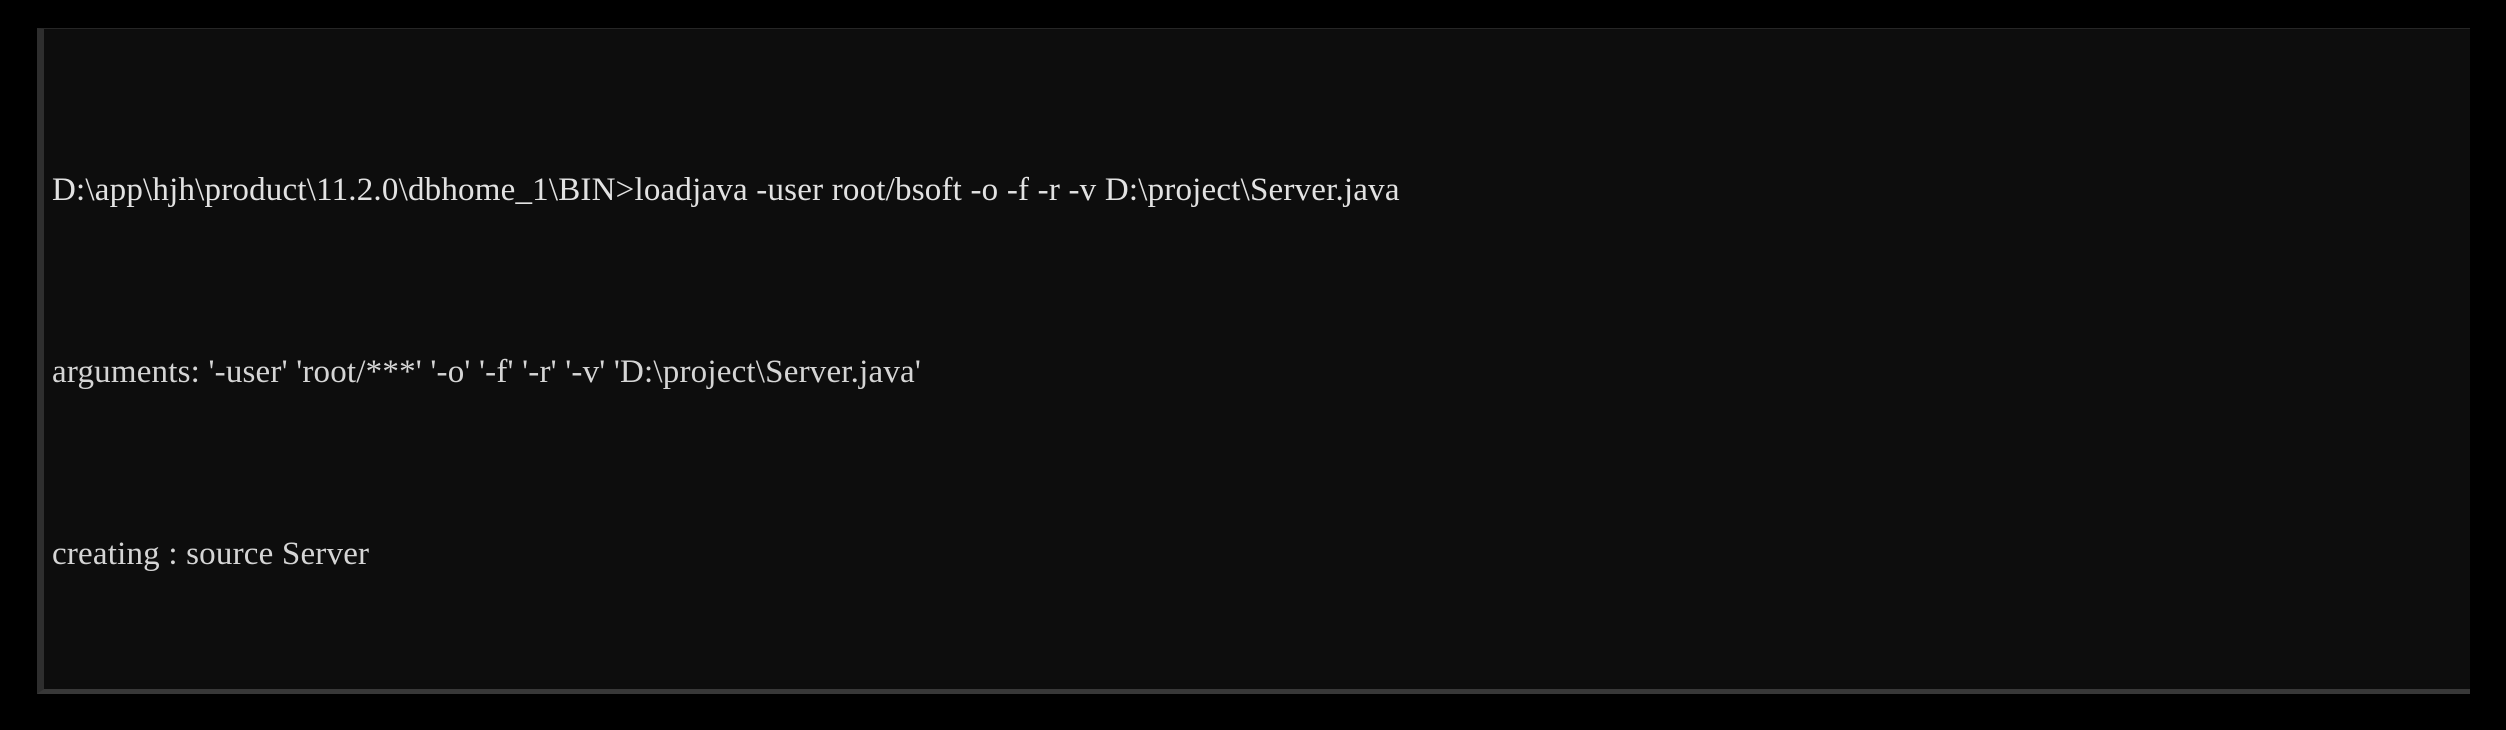  Describe the element at coordinates (211, 553) in the screenshot. I see `console-line-creating: creating : source Server` at that location.